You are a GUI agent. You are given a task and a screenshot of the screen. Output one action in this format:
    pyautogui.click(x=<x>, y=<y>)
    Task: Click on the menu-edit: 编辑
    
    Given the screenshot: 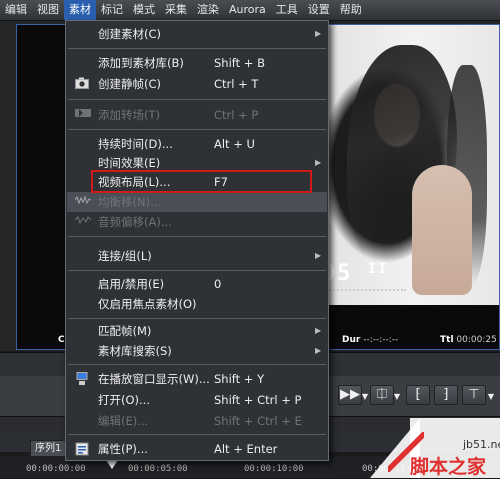 What is the action you would take?
    pyautogui.click(x=16, y=10)
    